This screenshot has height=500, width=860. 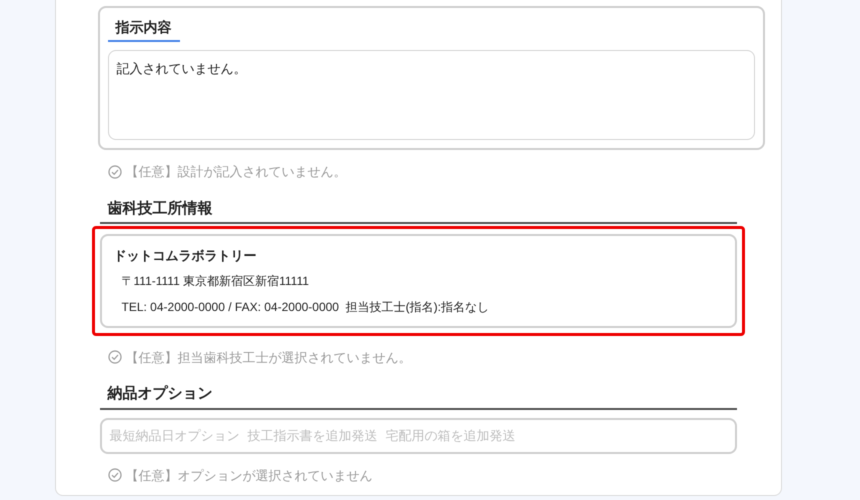 I want to click on panel-title: 指示内容, so click(x=144, y=29).